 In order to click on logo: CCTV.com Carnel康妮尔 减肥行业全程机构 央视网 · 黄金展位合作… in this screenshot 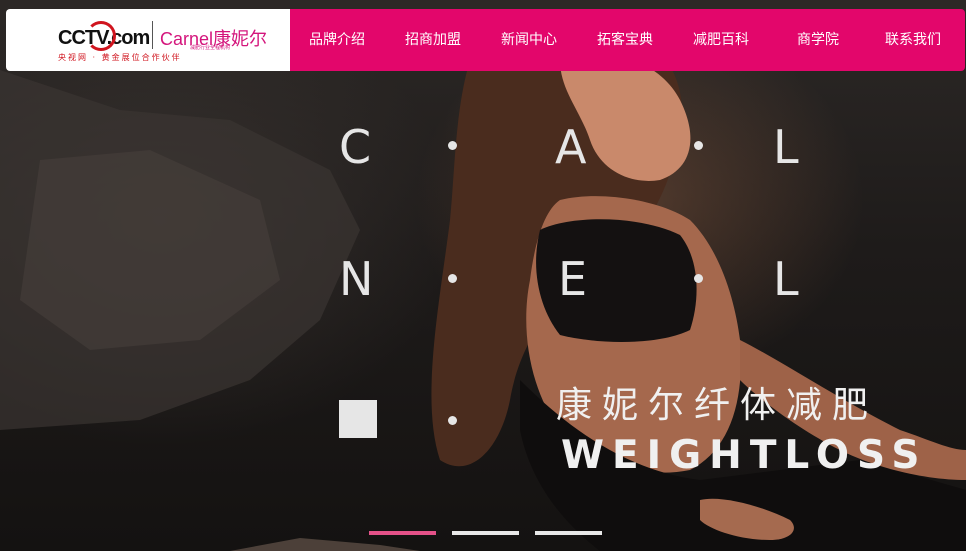, I will do `click(148, 40)`.